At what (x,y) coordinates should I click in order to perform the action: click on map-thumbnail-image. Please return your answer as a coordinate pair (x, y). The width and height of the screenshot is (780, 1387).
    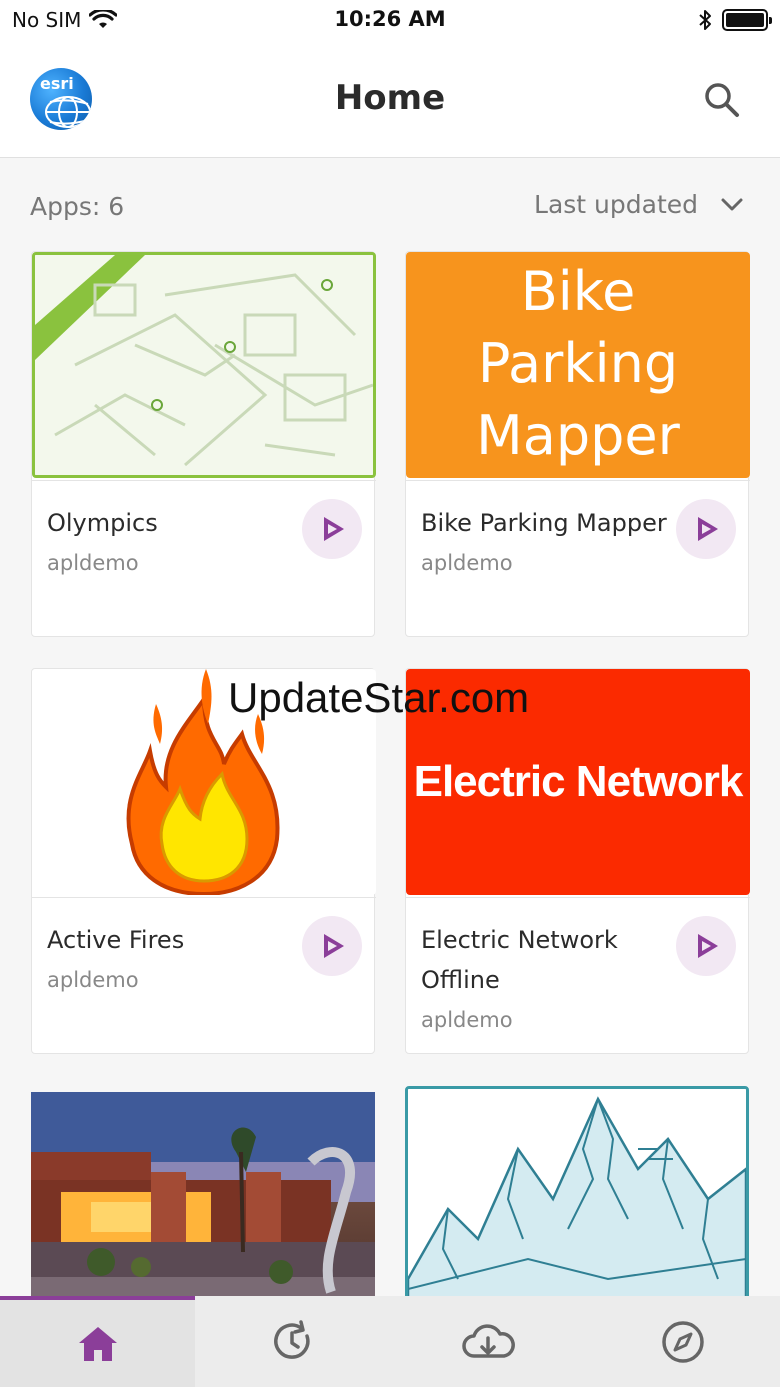
    Looking at the image, I should click on (204, 365).